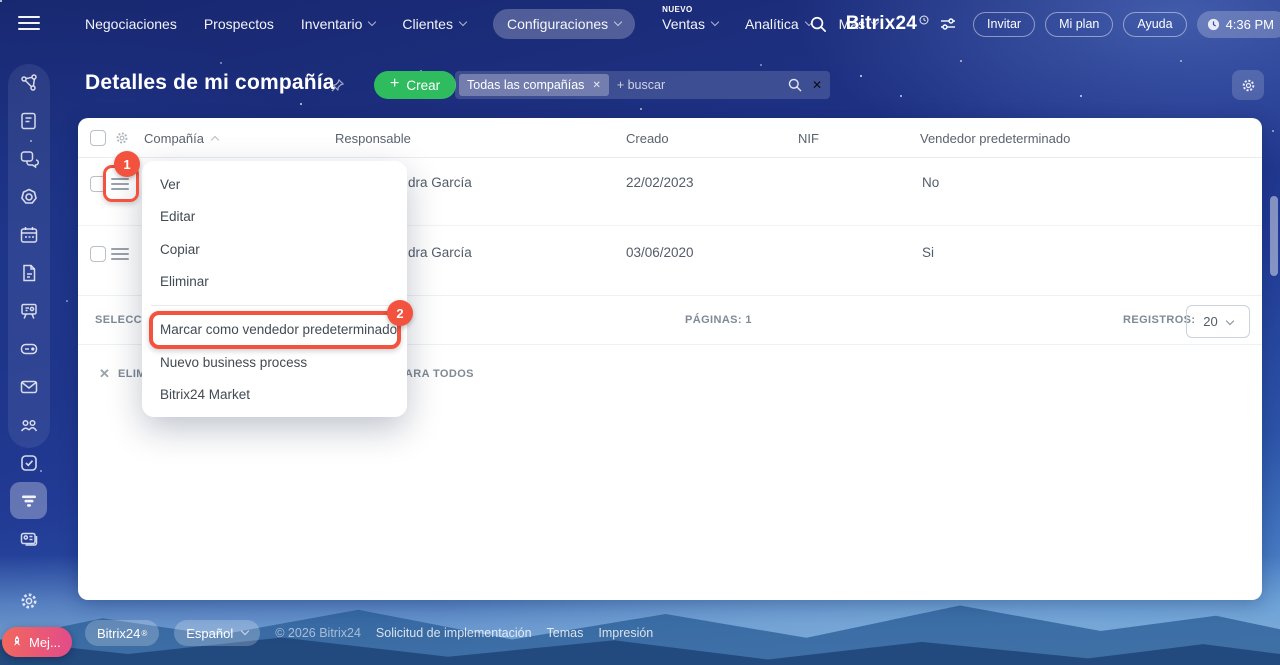  I want to click on page-title: Detalles de mi compañía, so click(210, 82).